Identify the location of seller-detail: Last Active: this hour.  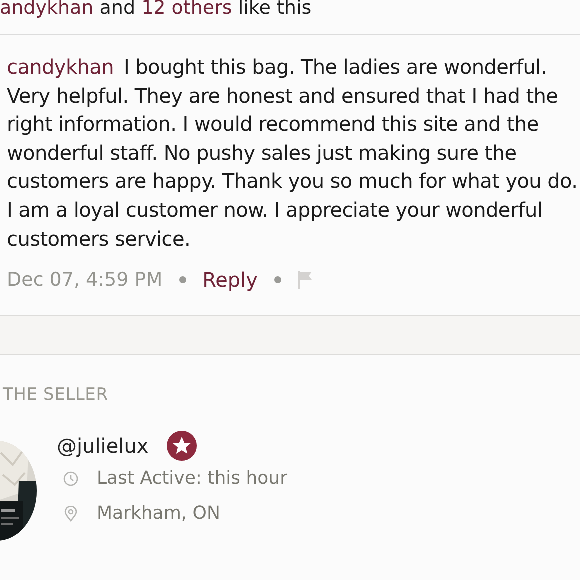
(192, 479).